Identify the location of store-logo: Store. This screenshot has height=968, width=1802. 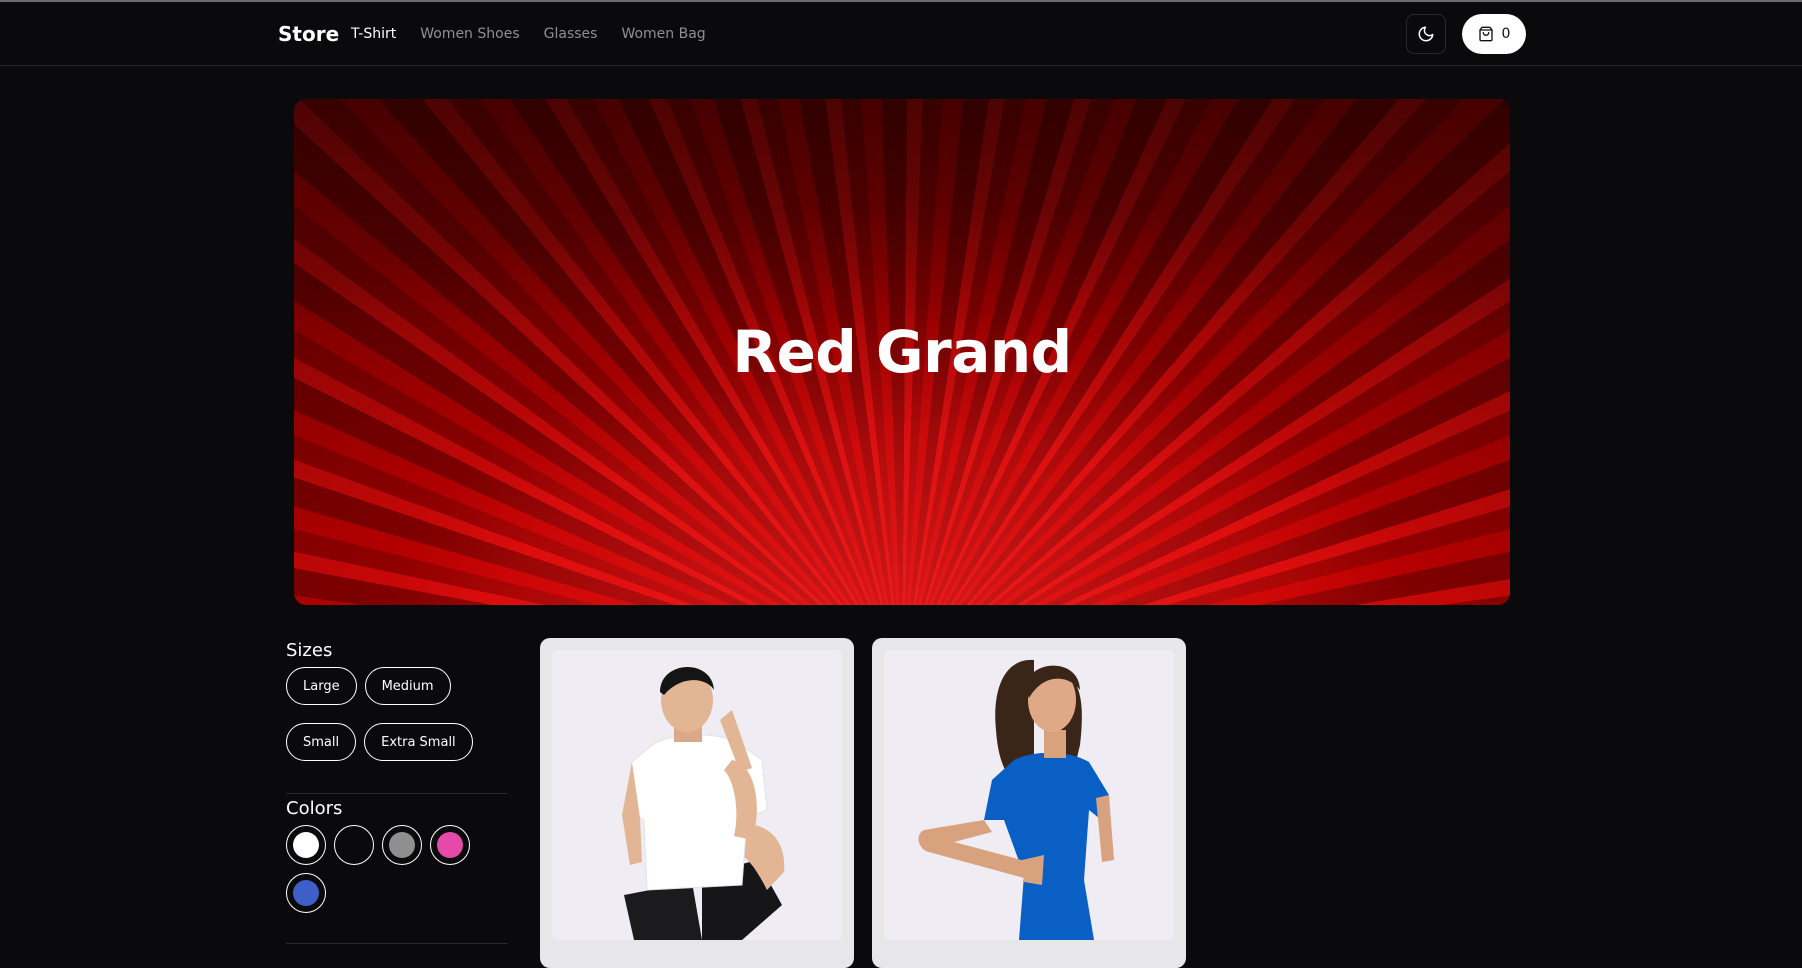
(308, 34).